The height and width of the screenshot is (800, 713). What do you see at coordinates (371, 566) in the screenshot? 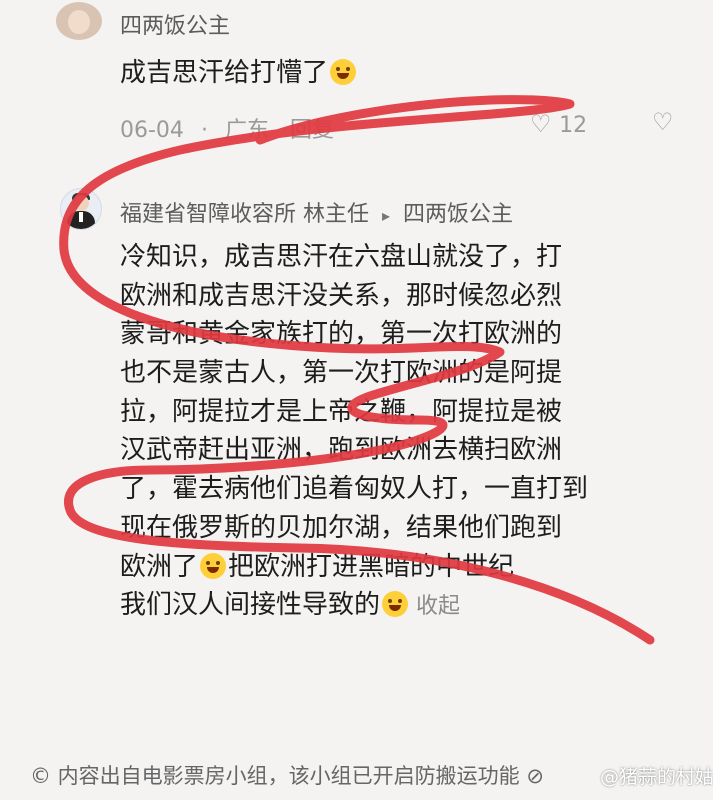
I see `reply-line-text: 把欧洲打进黑暗的中世纪` at bounding box center [371, 566].